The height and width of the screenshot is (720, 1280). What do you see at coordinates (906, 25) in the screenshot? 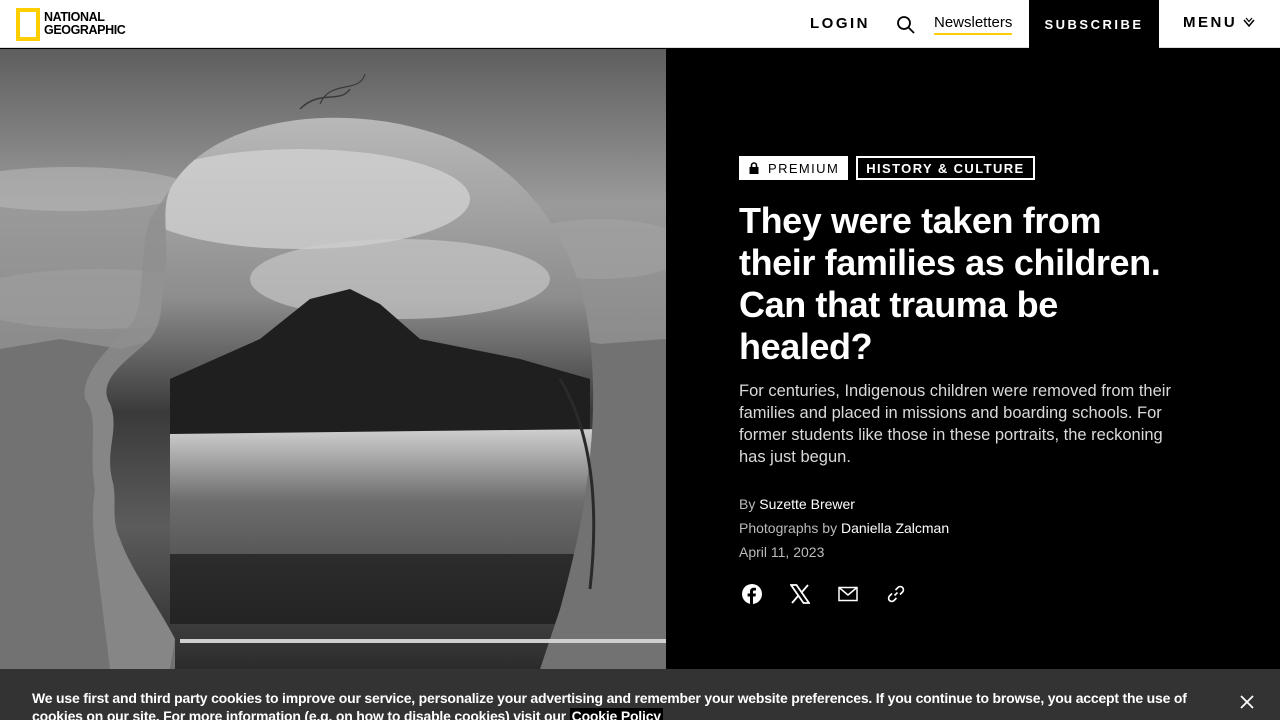
I see `search-icon` at bounding box center [906, 25].